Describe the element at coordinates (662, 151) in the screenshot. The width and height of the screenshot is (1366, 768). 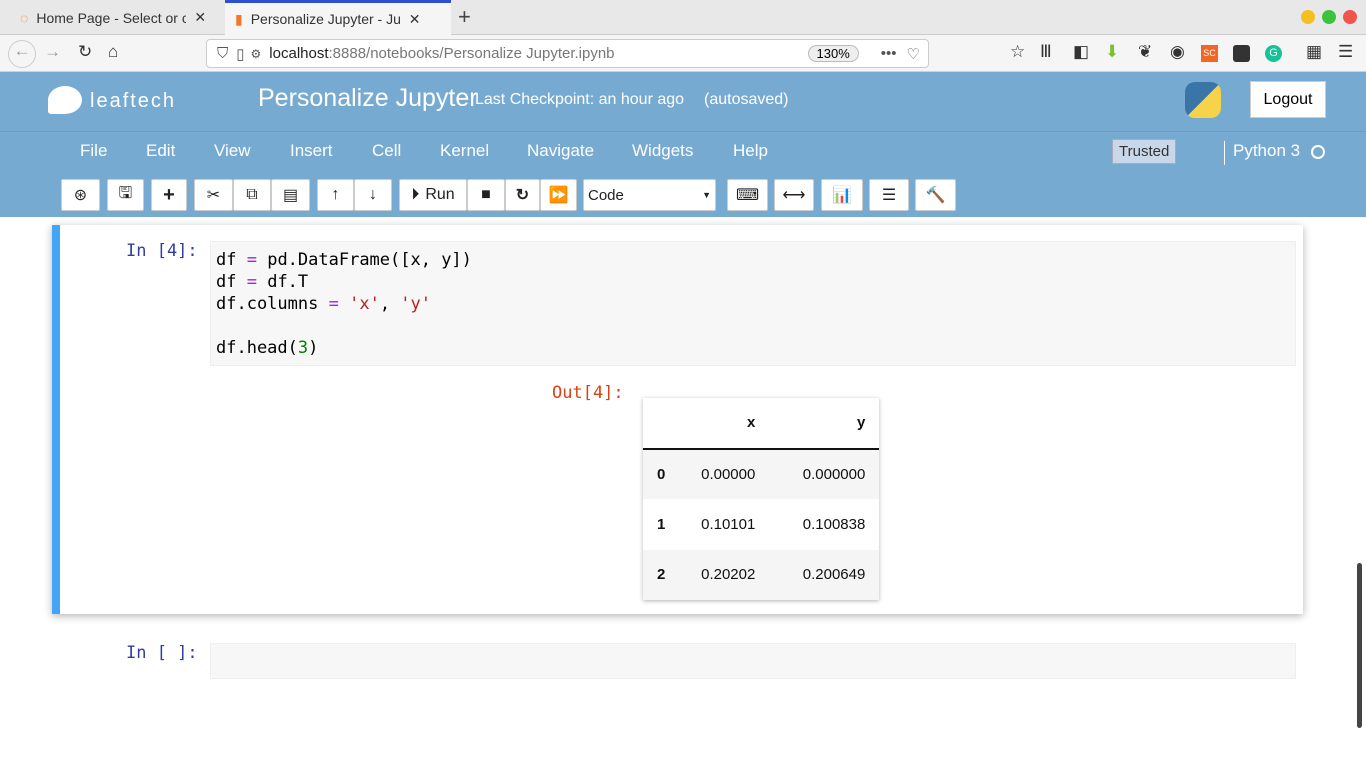
I see `menu-widgets: Widgets` at that location.